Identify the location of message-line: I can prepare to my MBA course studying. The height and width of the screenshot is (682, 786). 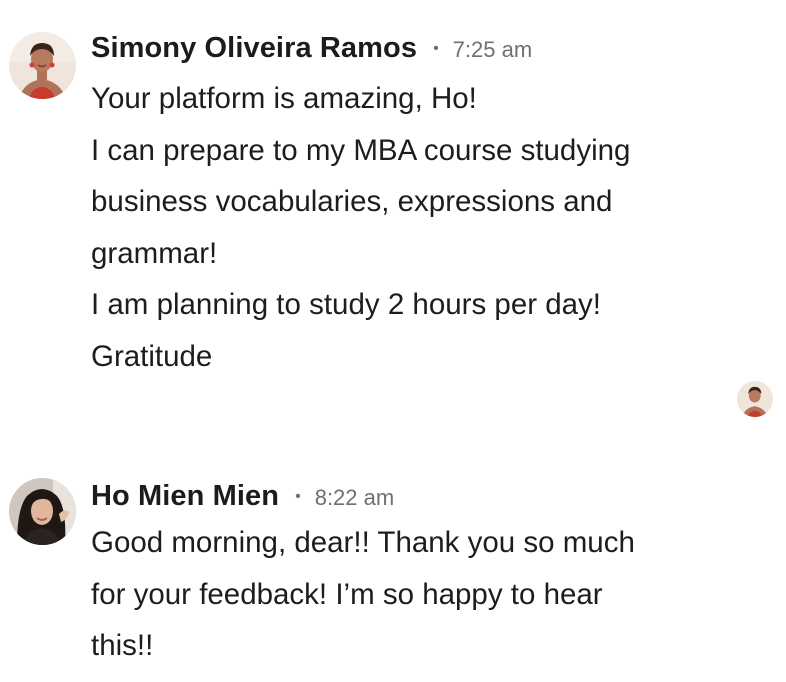
(361, 150).